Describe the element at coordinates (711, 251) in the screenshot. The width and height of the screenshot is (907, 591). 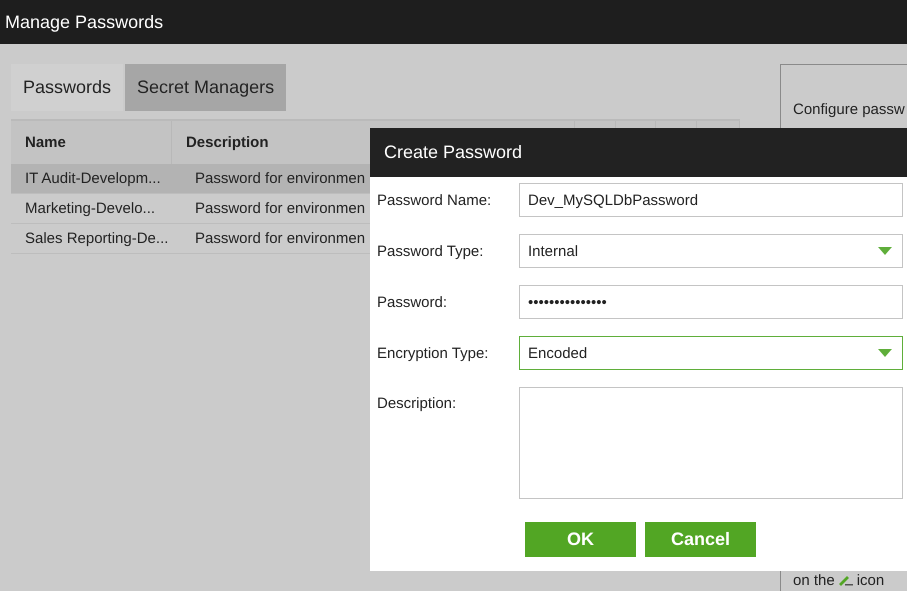
I see `dropdown: Internal` at that location.